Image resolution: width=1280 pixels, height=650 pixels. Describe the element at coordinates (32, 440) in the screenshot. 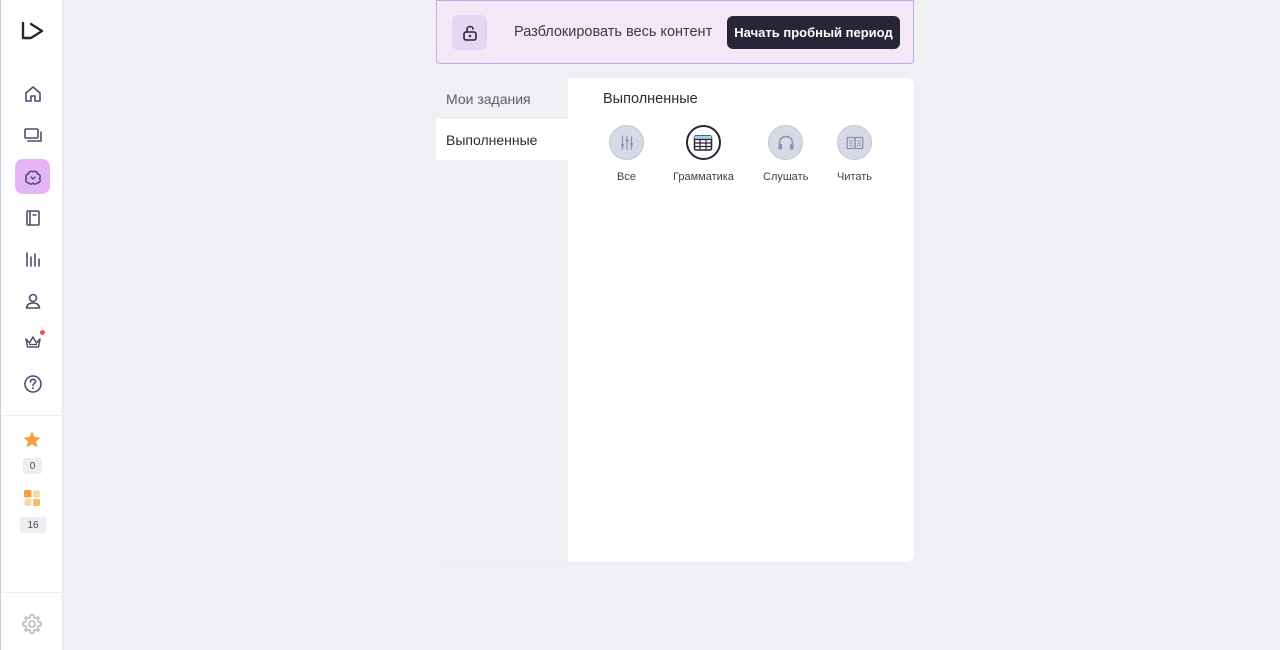

I see `star-icon` at that location.